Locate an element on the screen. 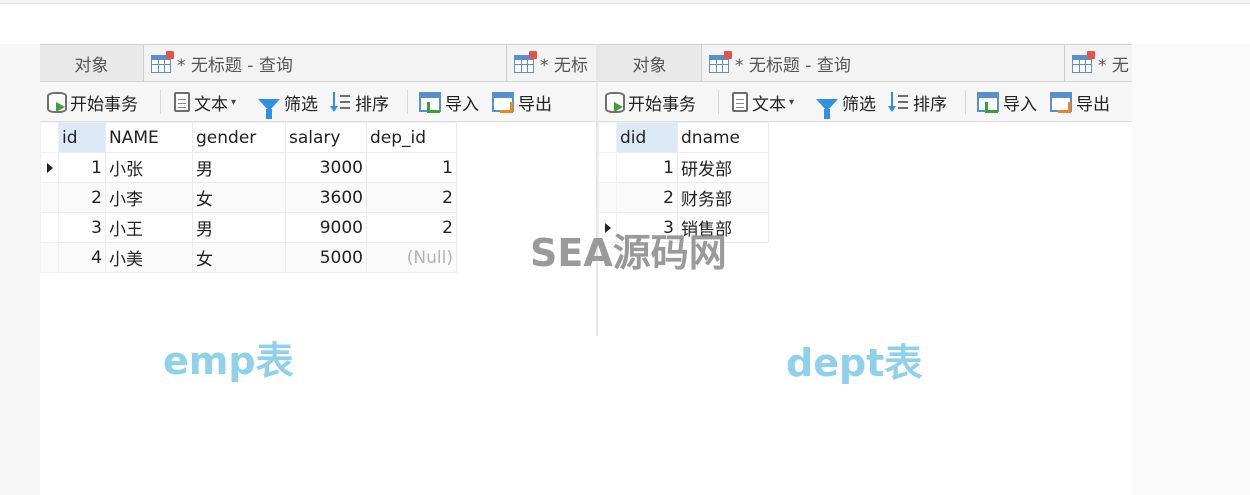 This screenshot has width=1250, height=495. dept-tab-bar: 对象 * 无标题 - 查询 * 无 is located at coordinates (865, 63).